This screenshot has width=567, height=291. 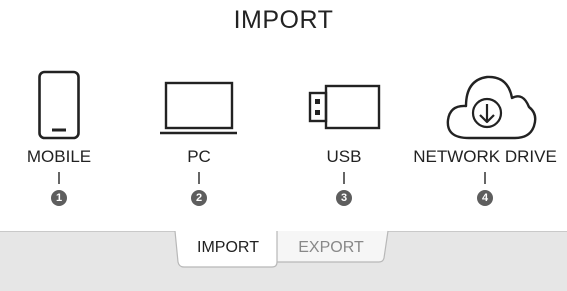 I want to click on page-title: IMPORT, so click(x=283, y=20).